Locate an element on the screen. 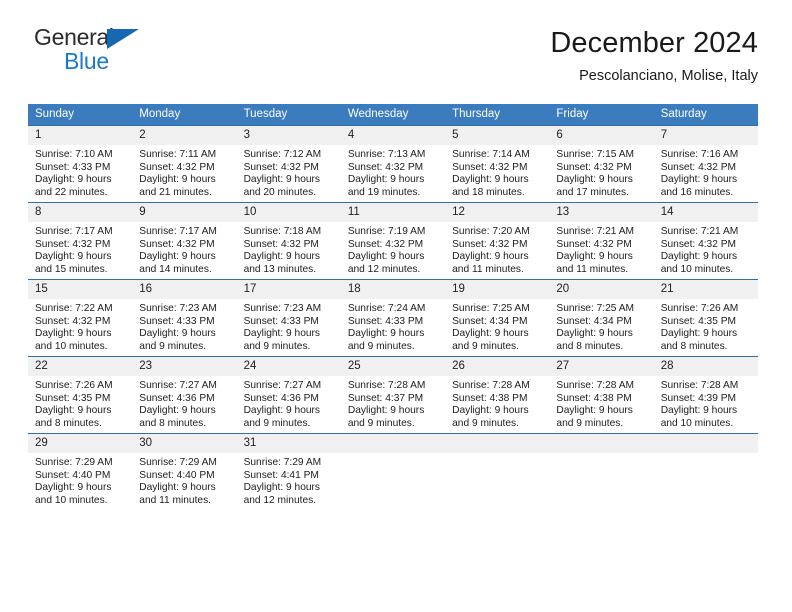 The width and height of the screenshot is (792, 612). sunrise-text: Sunrise: 7:11 AM is located at coordinates (178, 154).